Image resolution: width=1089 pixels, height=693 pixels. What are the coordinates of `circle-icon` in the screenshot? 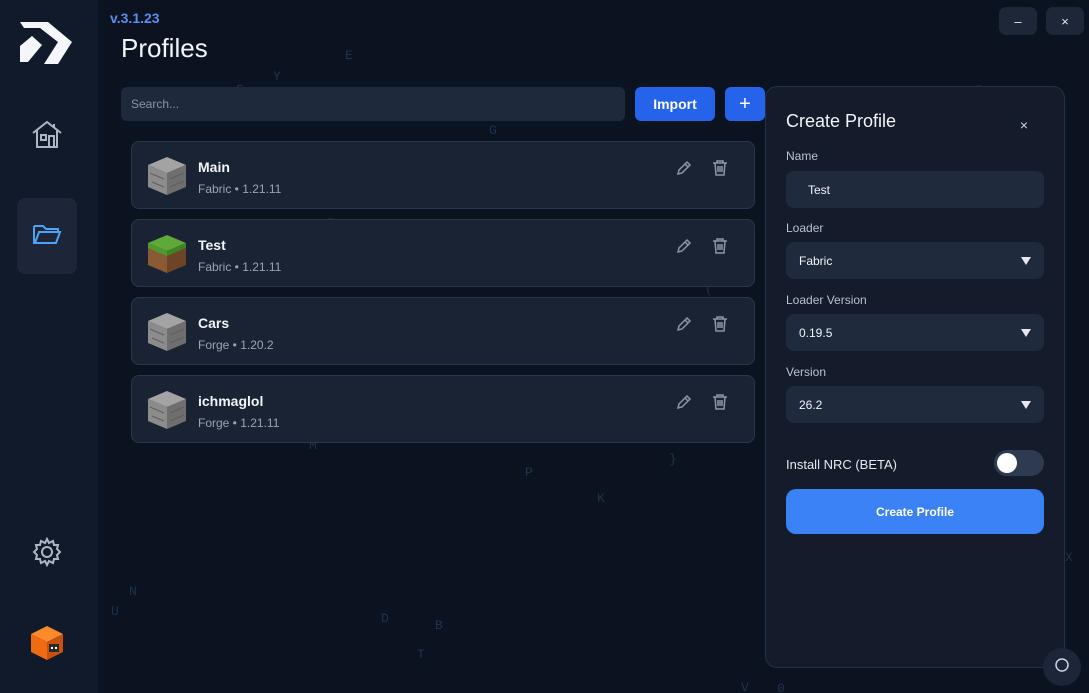 It's located at (1062, 667).